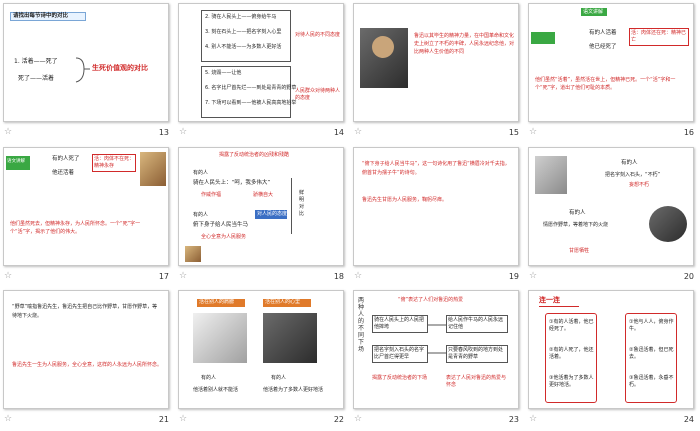 The height and width of the screenshot is (431, 700). What do you see at coordinates (224, 236) in the screenshot?
I see `line-7: 全心全意为人民服务` at bounding box center [224, 236].